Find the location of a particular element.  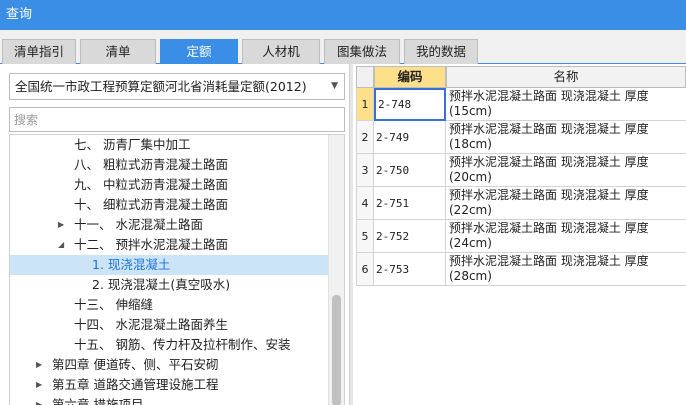

table-cell-code: 2-750 is located at coordinates (410, 170).